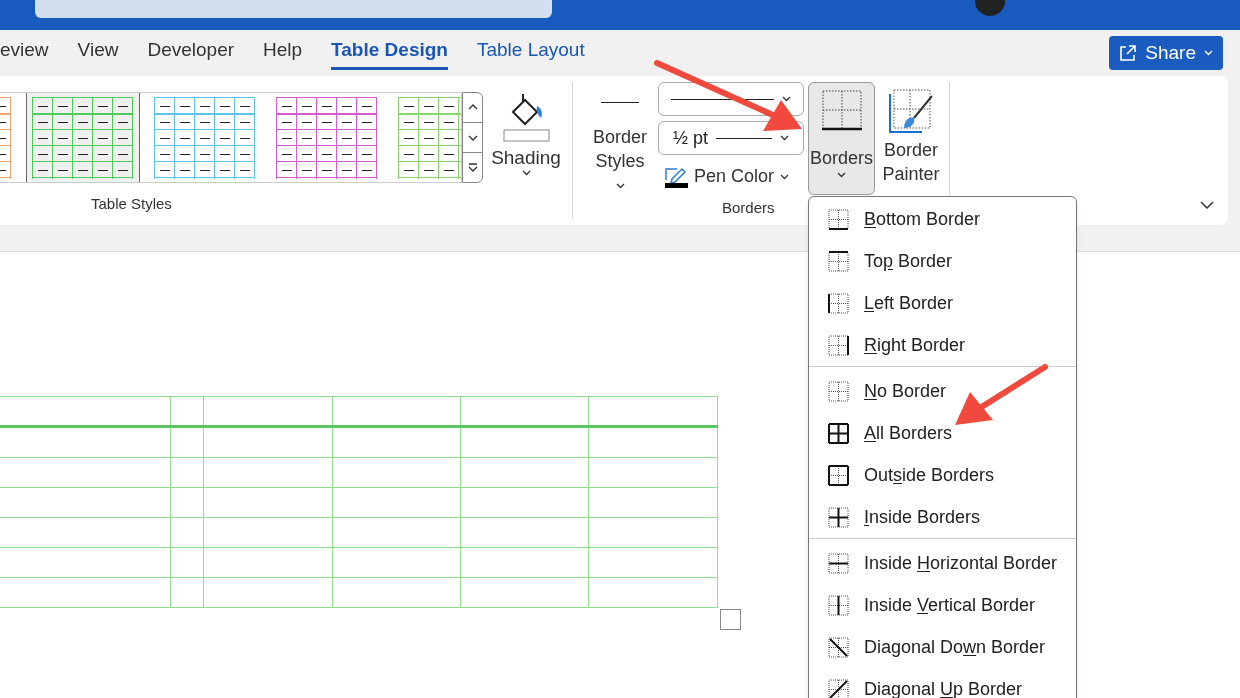  Describe the element at coordinates (283, 53) in the screenshot. I see `ribbon-tab: Help` at that location.